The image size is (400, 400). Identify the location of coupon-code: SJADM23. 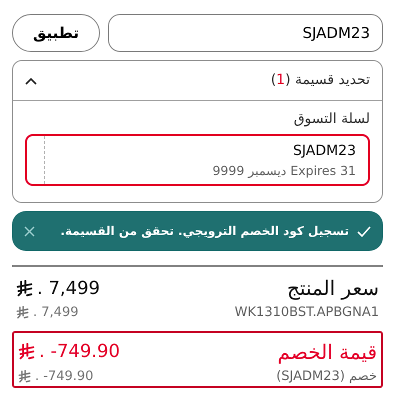
(324, 151).